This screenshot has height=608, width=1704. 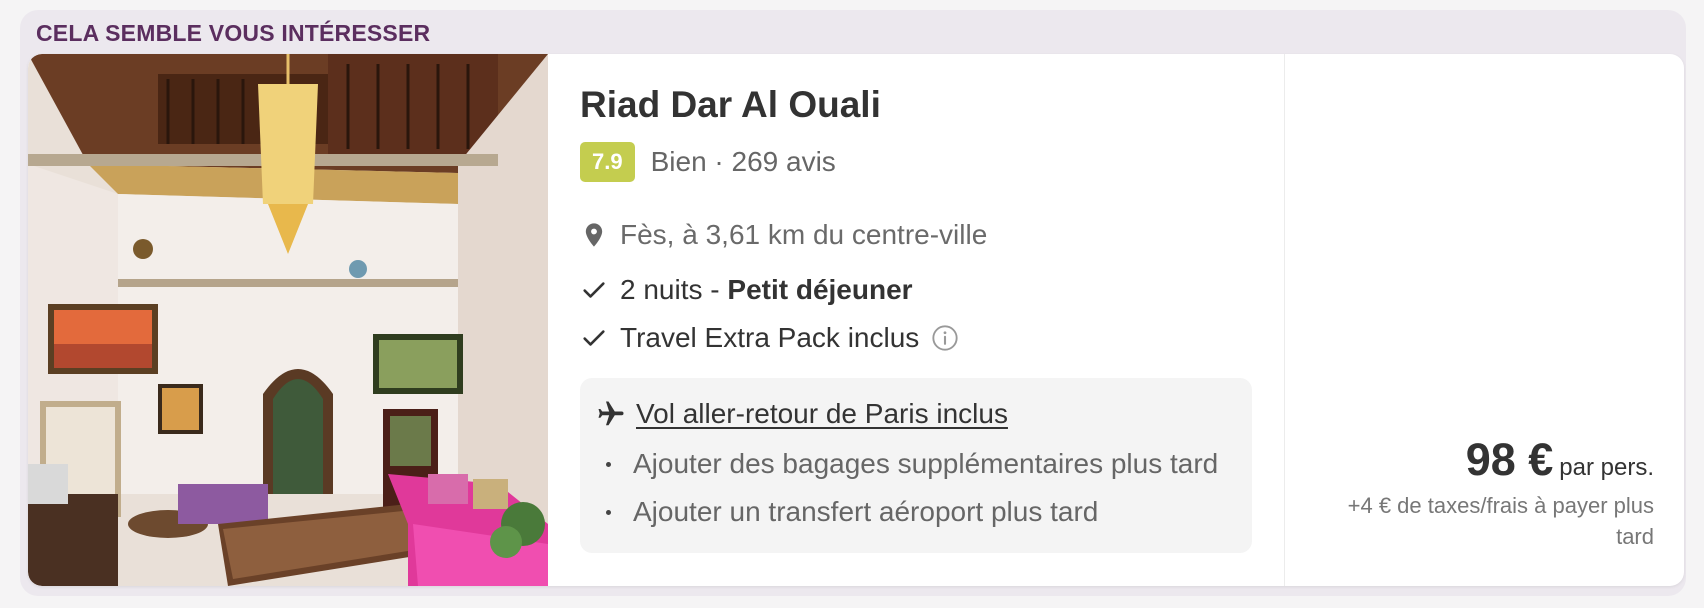 What do you see at coordinates (594, 235) in the screenshot?
I see `location-pin-icon` at bounding box center [594, 235].